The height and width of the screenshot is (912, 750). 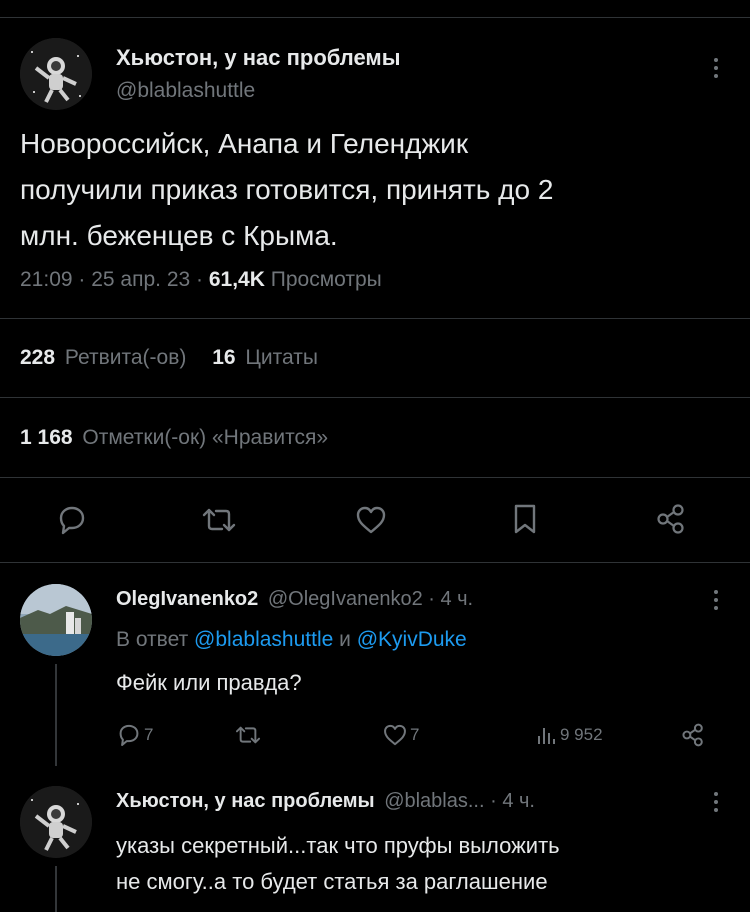 What do you see at coordinates (546, 735) in the screenshot?
I see `views-icon` at bounding box center [546, 735].